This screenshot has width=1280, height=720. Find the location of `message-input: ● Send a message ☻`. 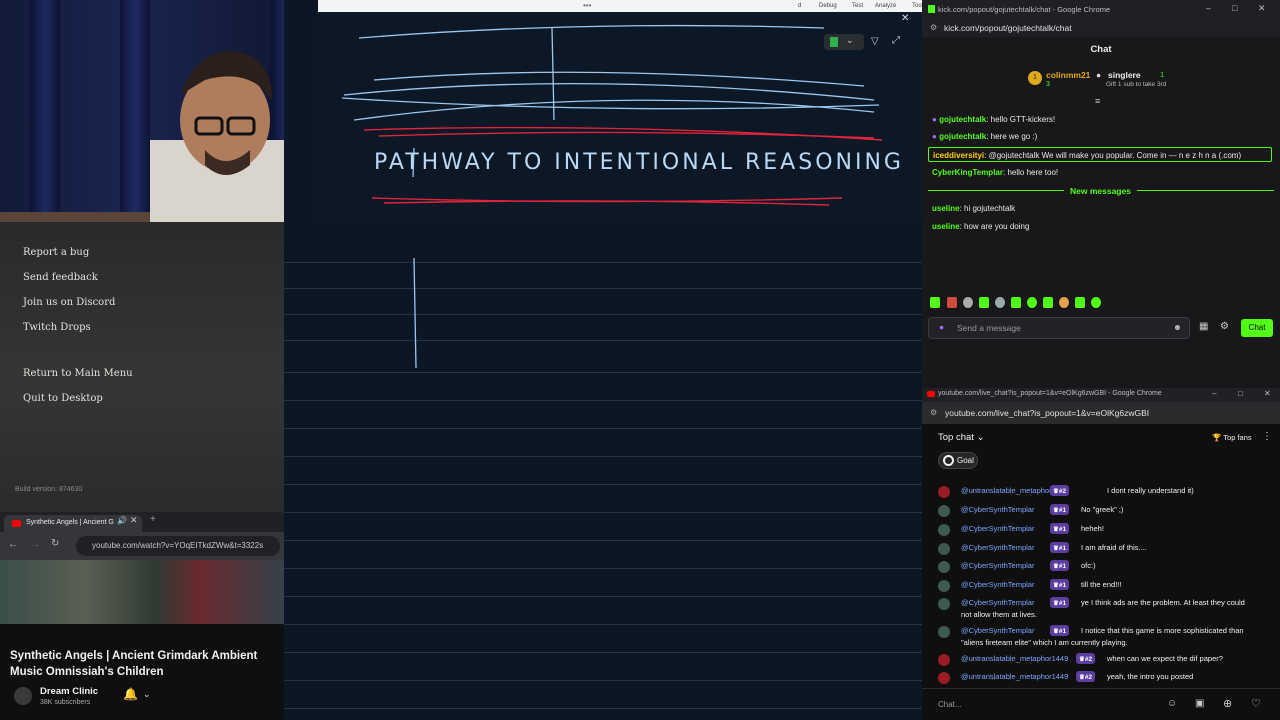

message-input: ● Send a message ☻ is located at coordinates (1059, 328).